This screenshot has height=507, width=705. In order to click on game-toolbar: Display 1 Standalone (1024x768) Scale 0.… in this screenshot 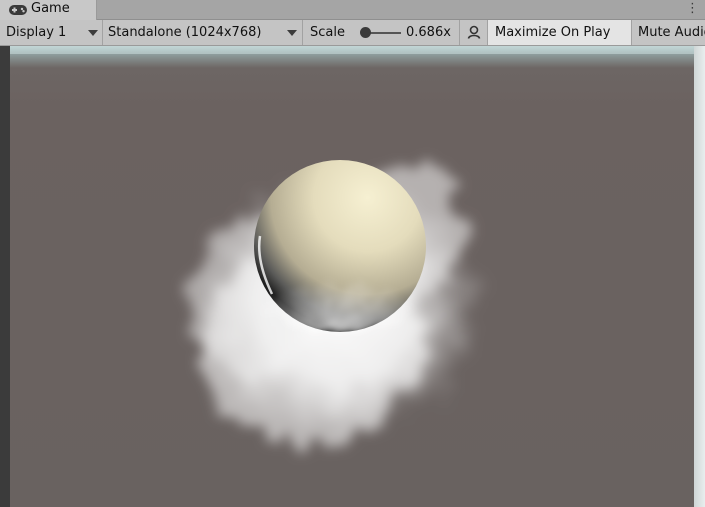, I will do `click(352, 33)`.